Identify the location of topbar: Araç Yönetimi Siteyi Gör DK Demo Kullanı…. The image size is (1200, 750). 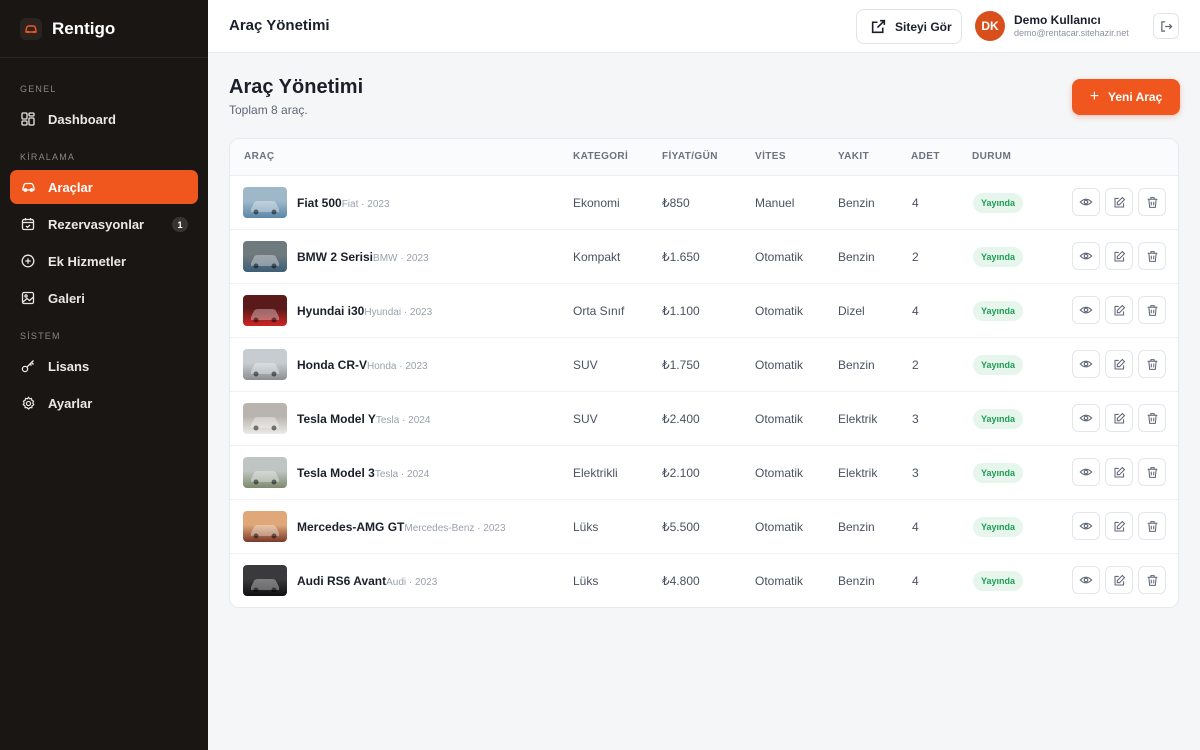
(704, 26).